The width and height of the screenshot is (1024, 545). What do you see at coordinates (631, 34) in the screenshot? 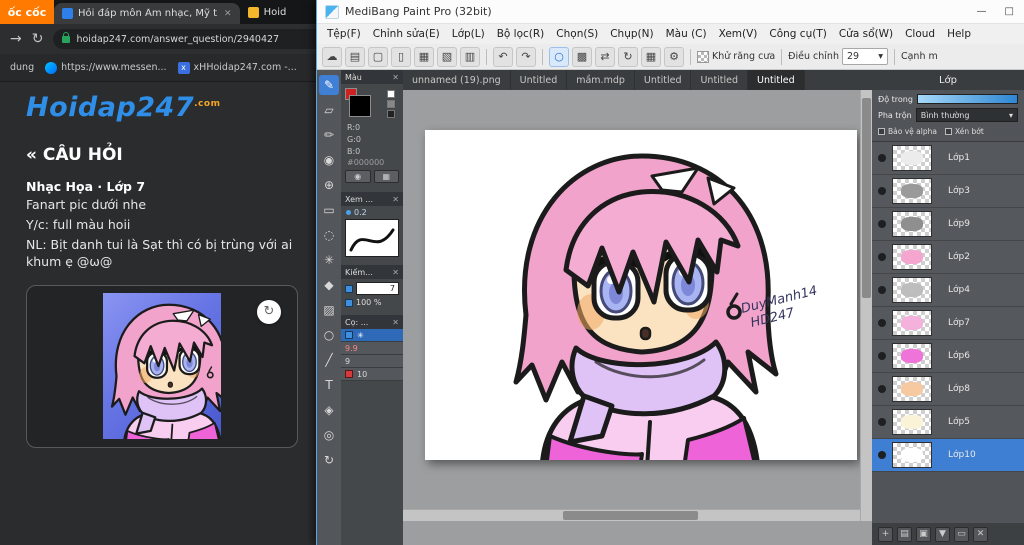
I see `menu-capture: Chụp(N)` at bounding box center [631, 34].